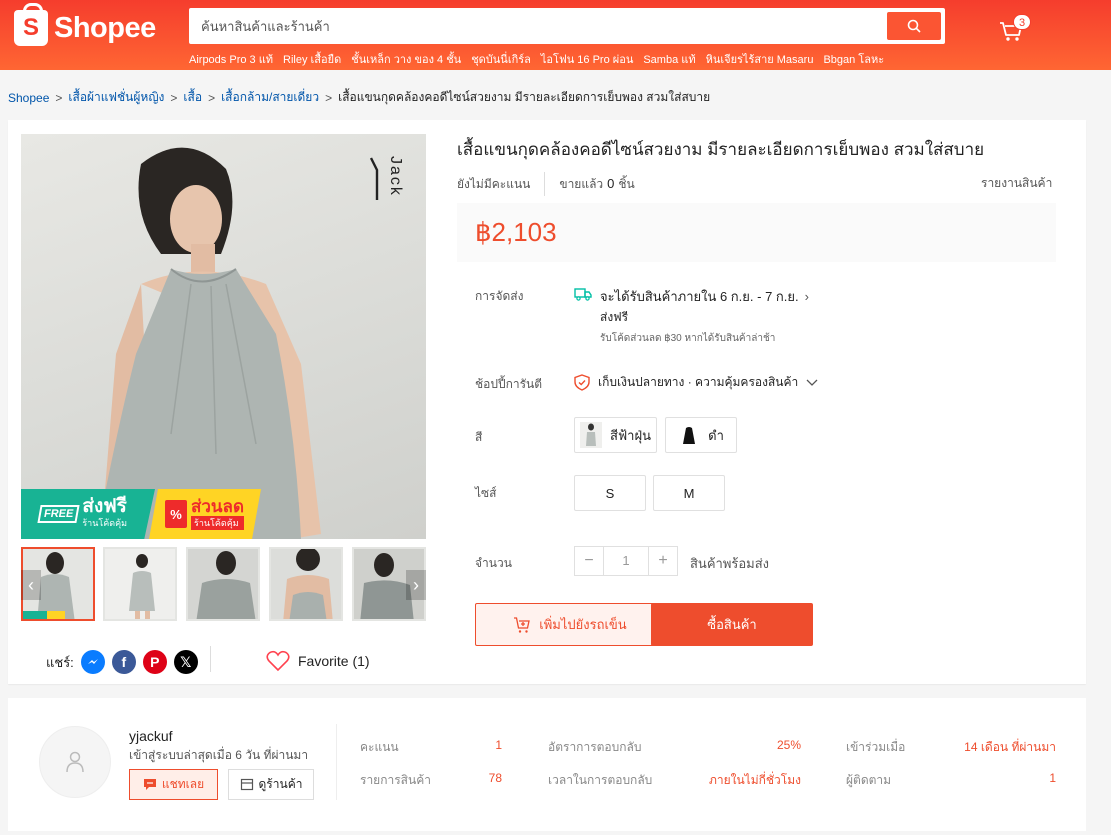 Image resolution: width=1111 pixels, height=835 pixels. What do you see at coordinates (689, 493) in the screenshot?
I see `size-option-m: M` at bounding box center [689, 493].